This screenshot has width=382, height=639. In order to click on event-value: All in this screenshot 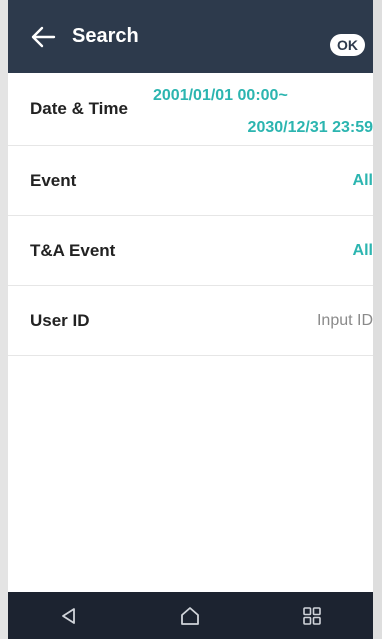, I will do `click(362, 180)`.